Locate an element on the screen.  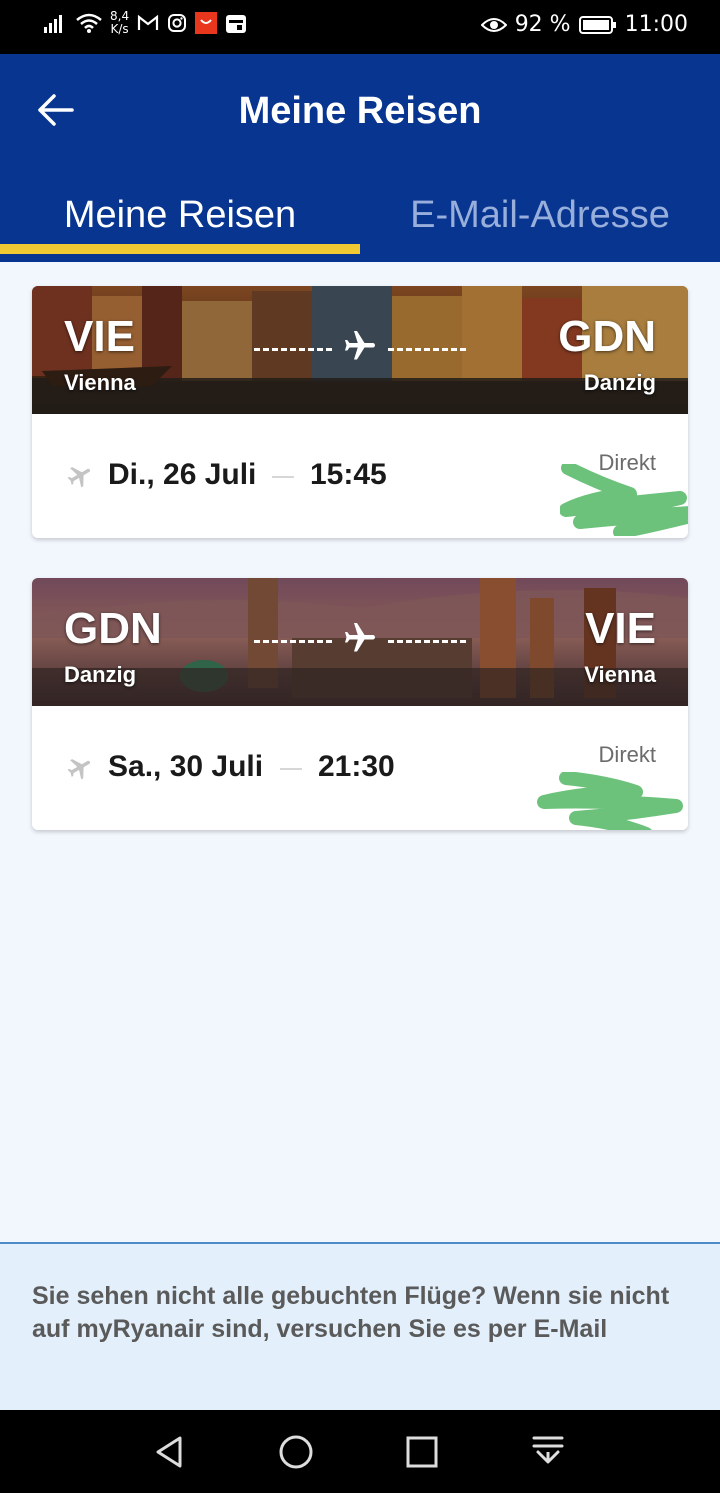
origin-city: Danzig is located at coordinates (100, 674).